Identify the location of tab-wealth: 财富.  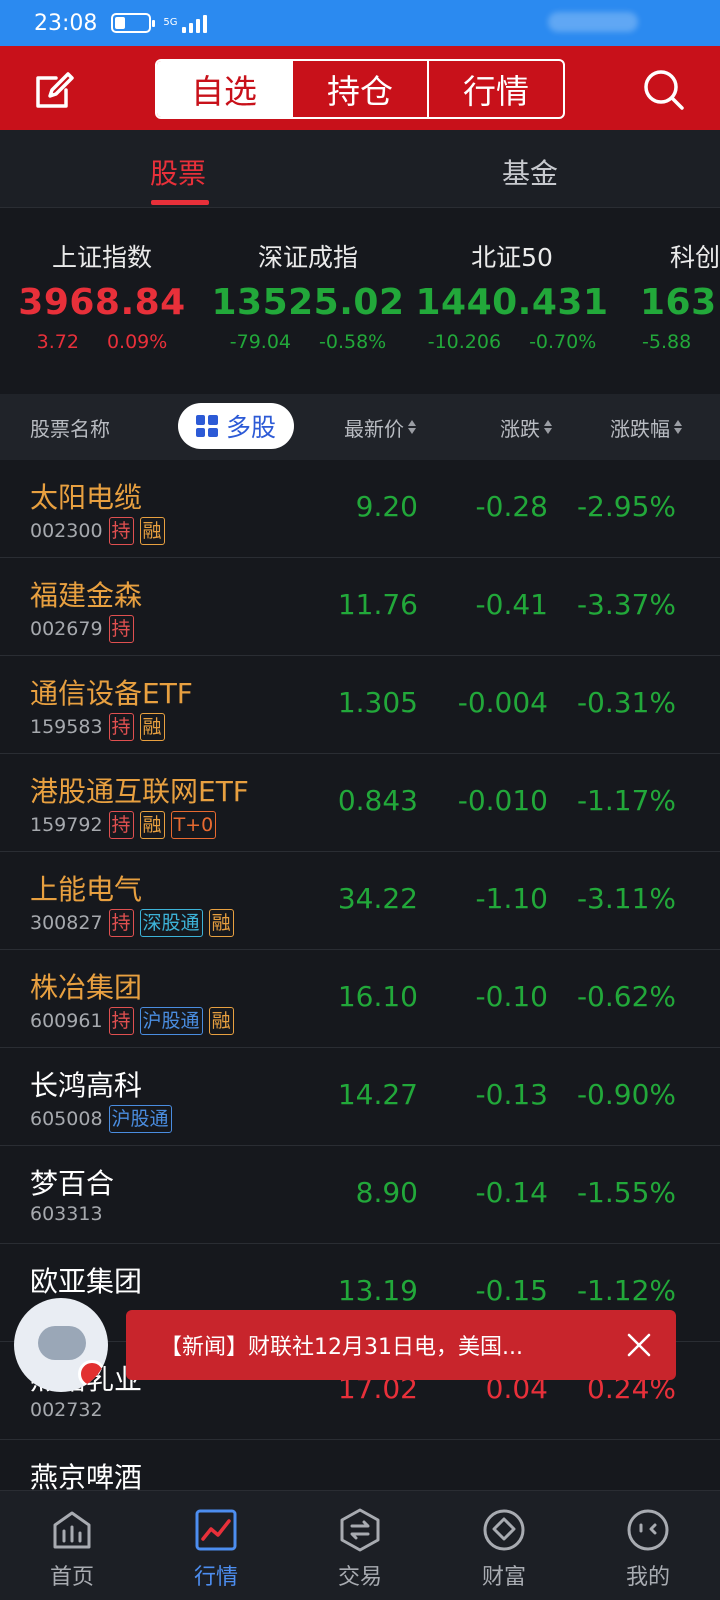
(504, 1545).